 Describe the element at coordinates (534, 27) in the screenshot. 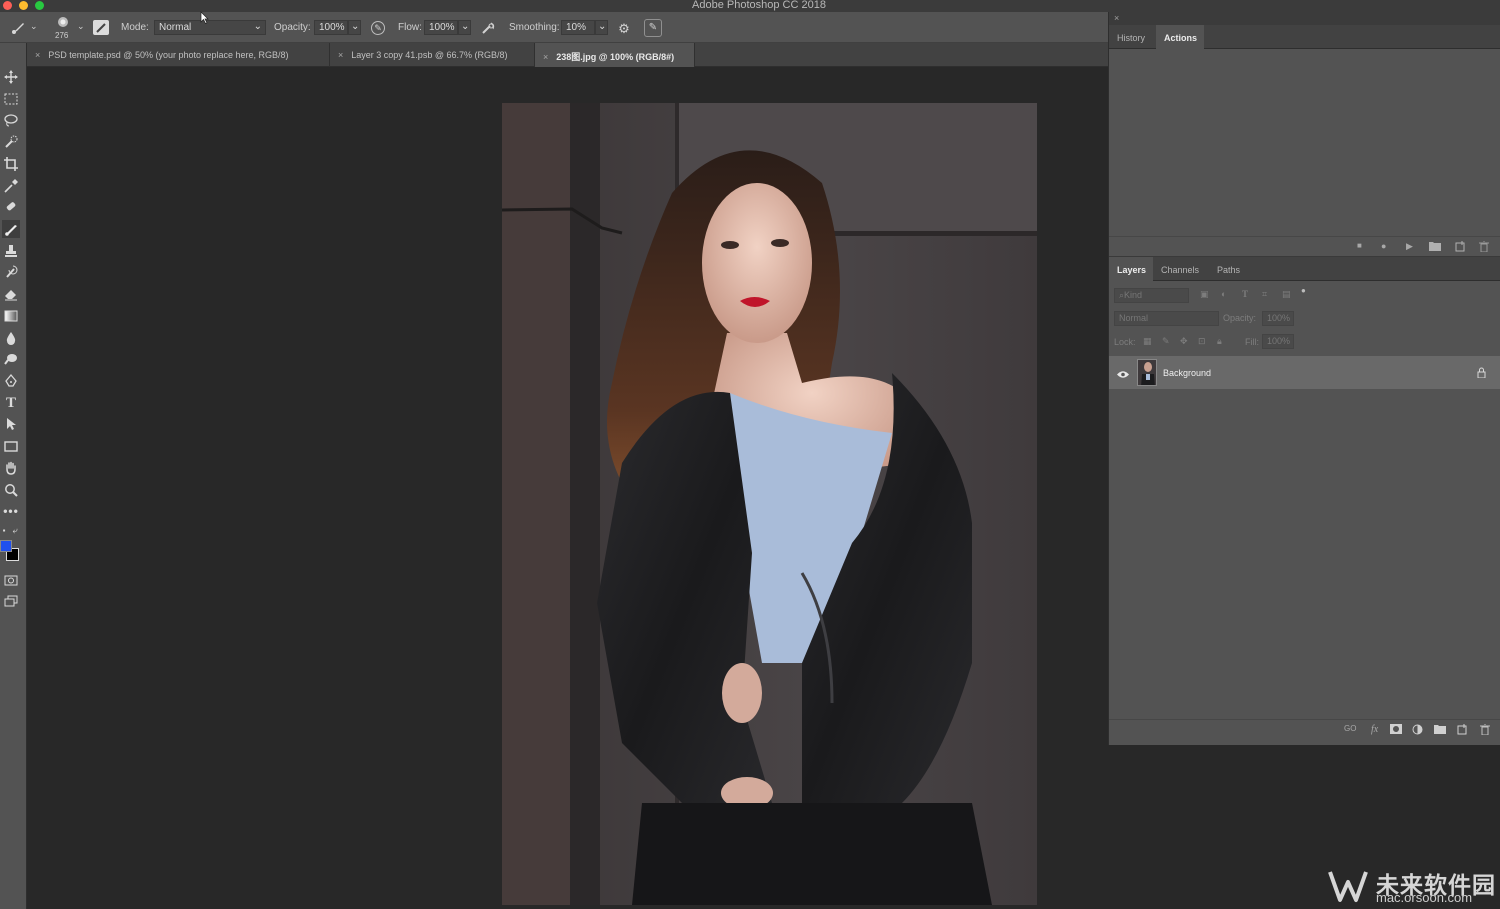

I see `smoothing-label: Smoothing:` at that location.